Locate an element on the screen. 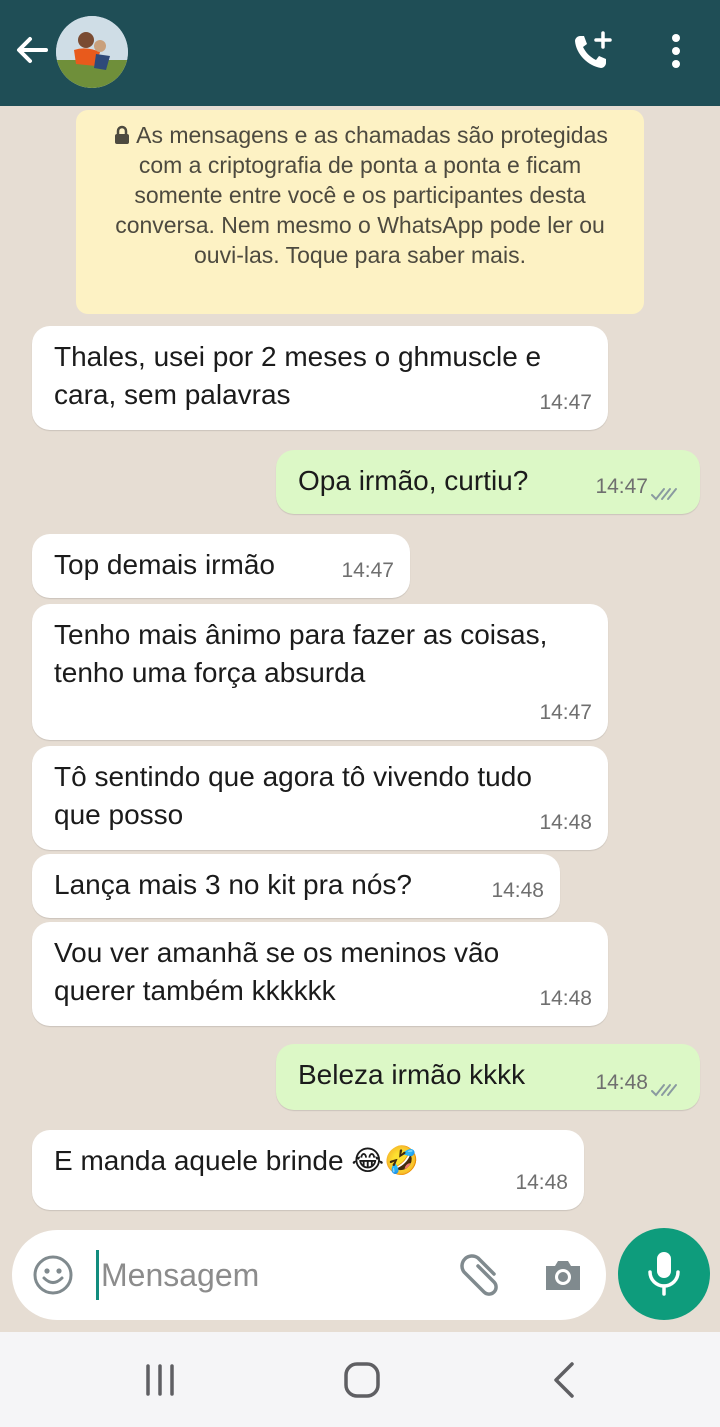 The height and width of the screenshot is (1427, 720). lock-icon is located at coordinates (122, 134).